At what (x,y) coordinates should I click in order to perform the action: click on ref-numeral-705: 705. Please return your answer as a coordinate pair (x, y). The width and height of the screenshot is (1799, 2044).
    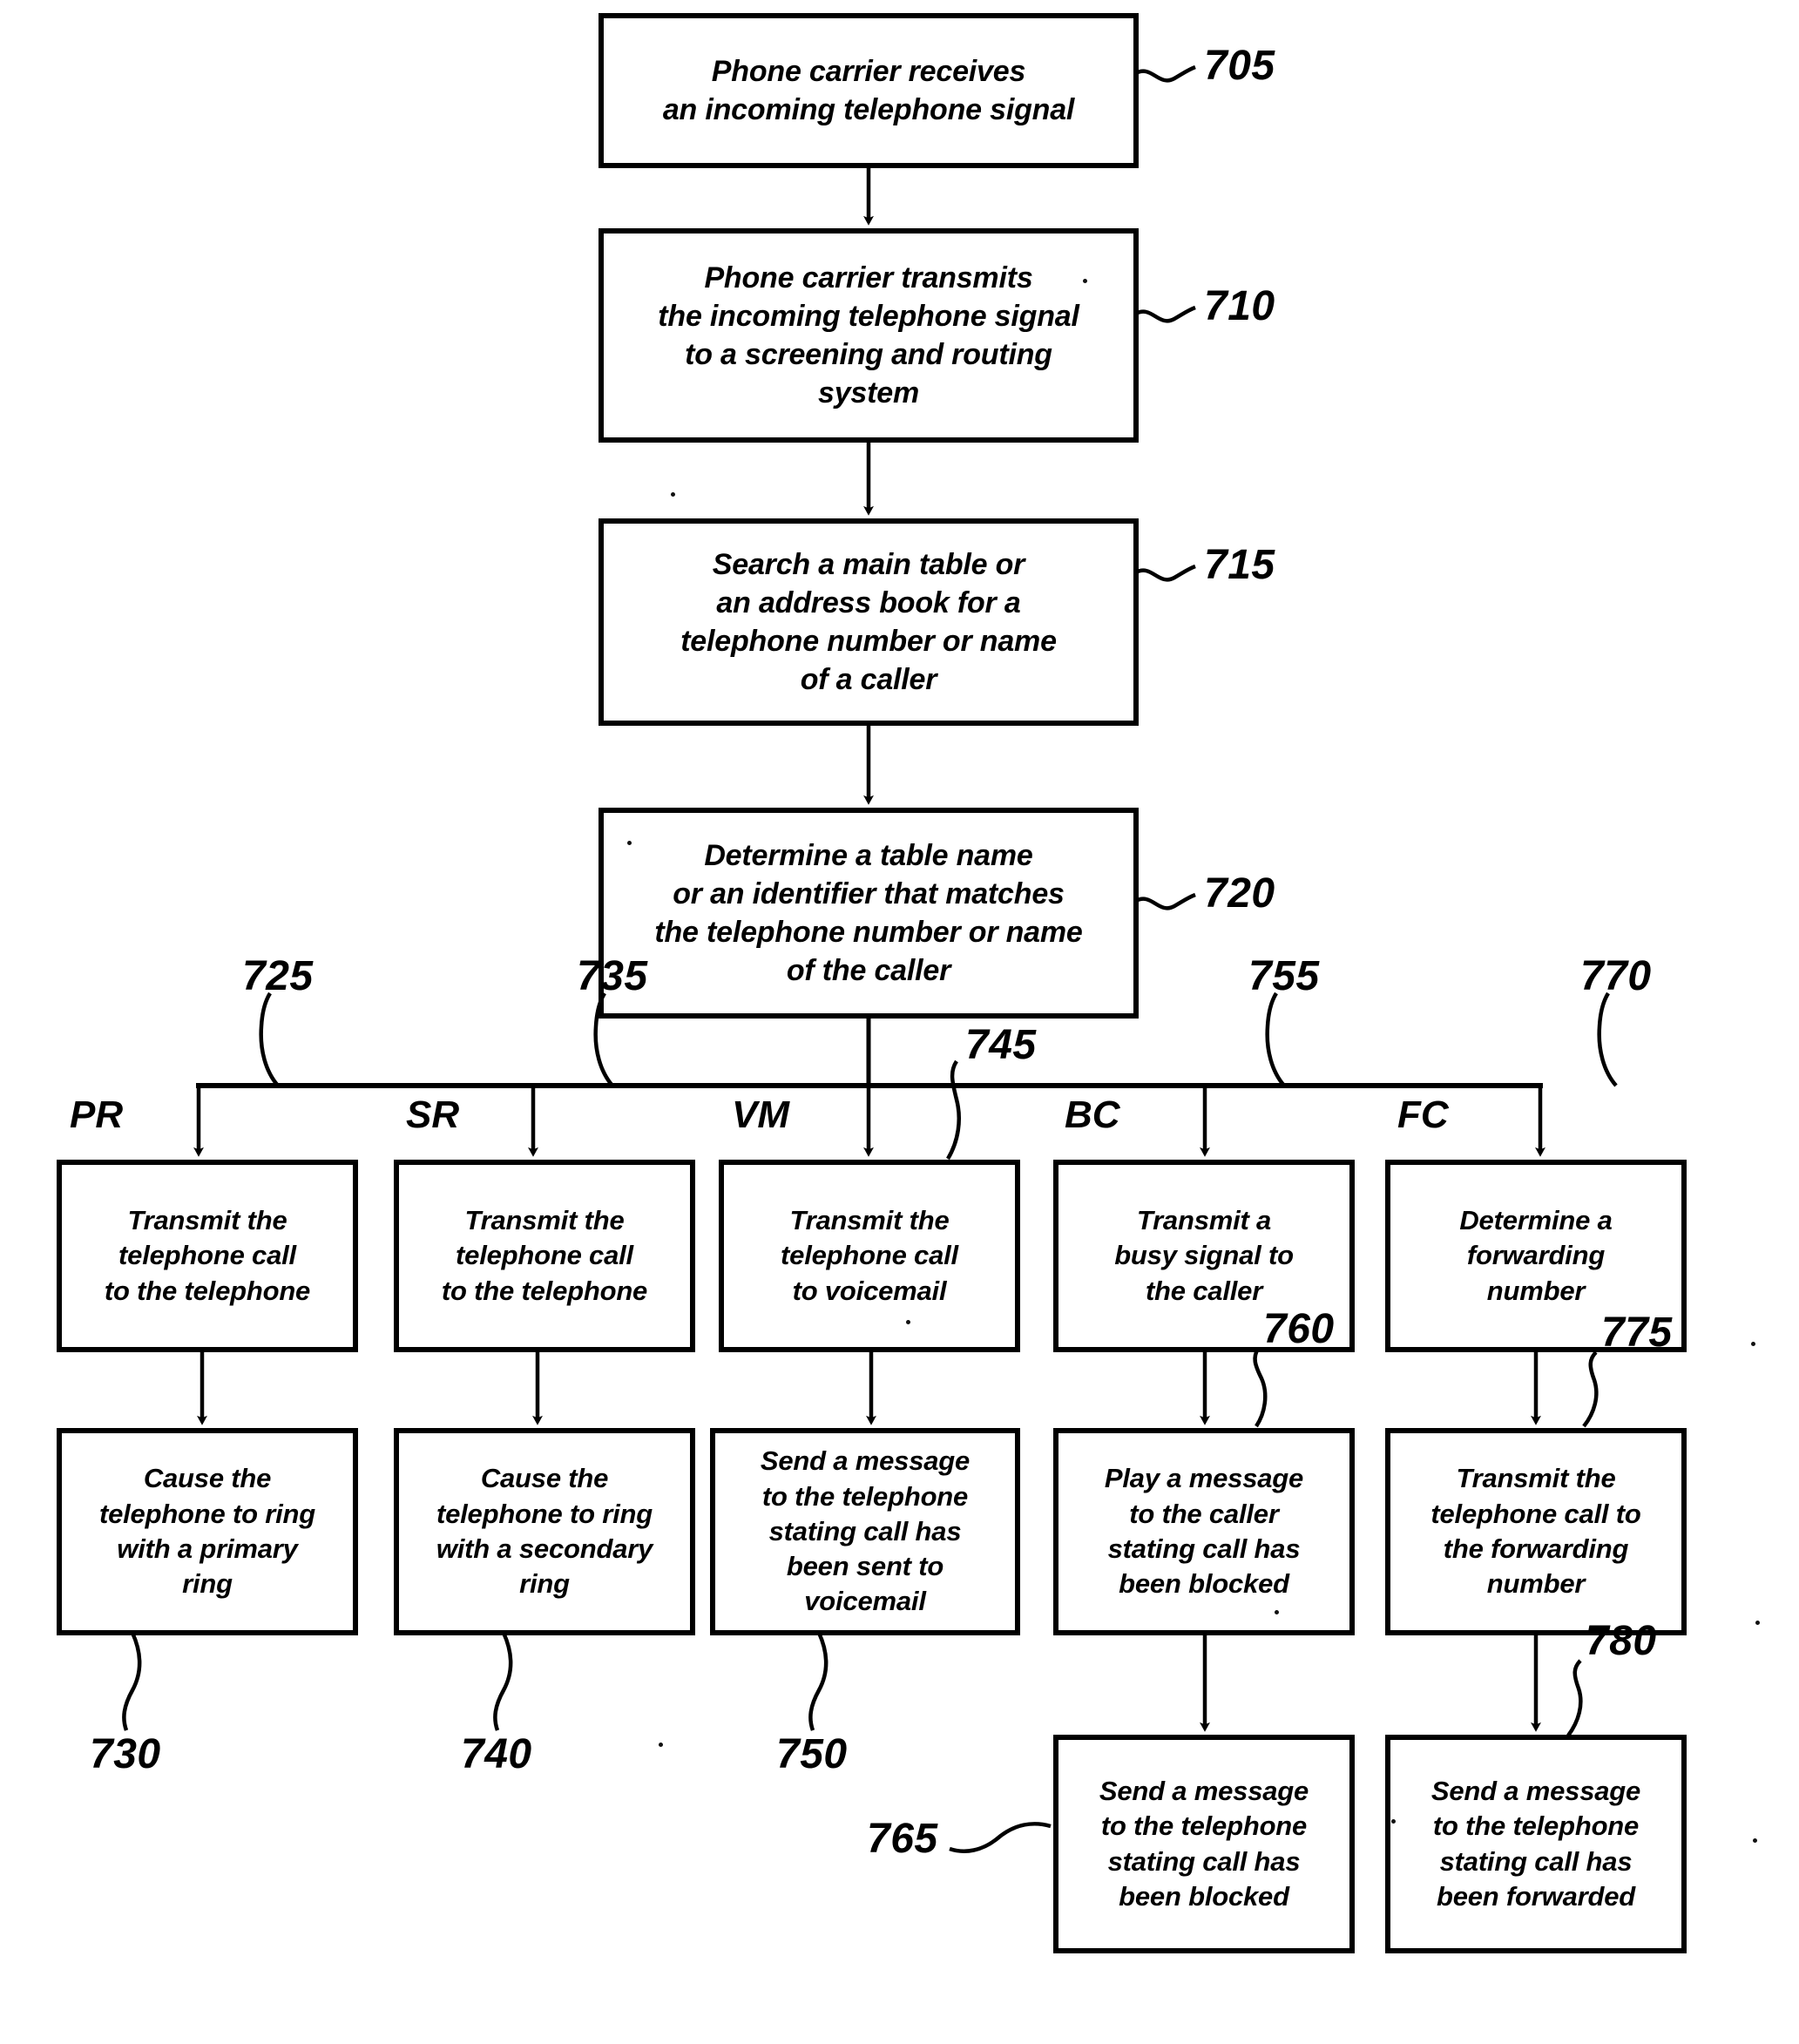
    Looking at the image, I should click on (1239, 66).